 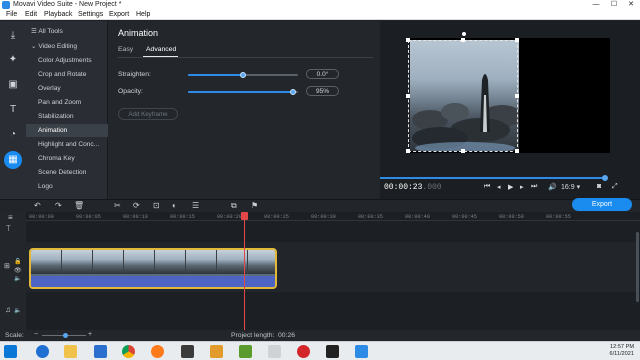 I want to click on rotate-icon: ⟳, so click(x=136, y=205).